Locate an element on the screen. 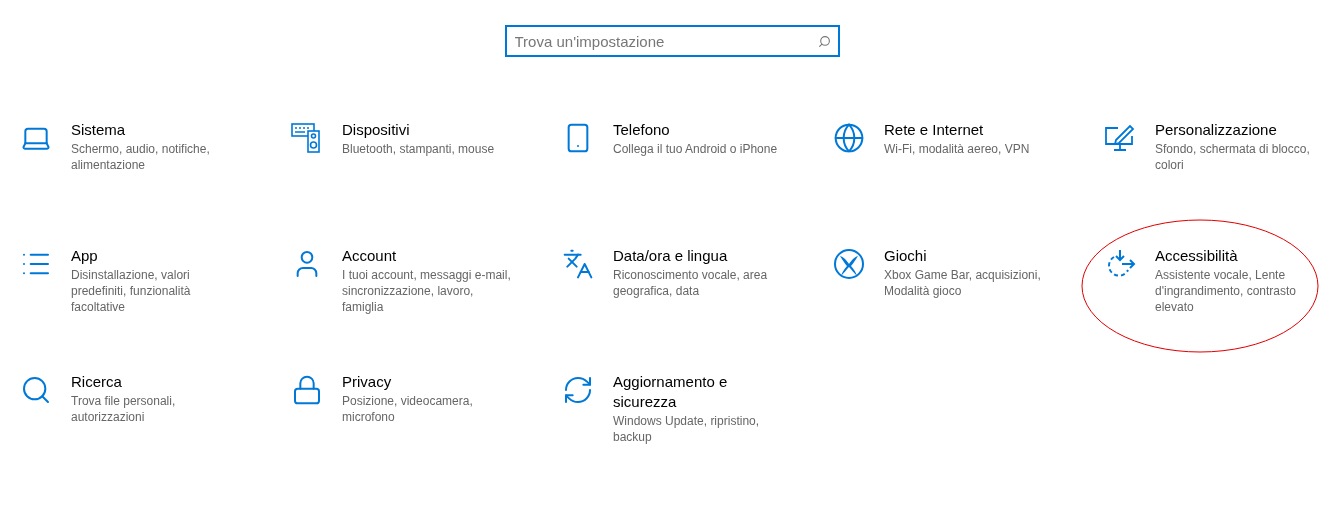  category-title: Ricerca is located at coordinates (97, 382).